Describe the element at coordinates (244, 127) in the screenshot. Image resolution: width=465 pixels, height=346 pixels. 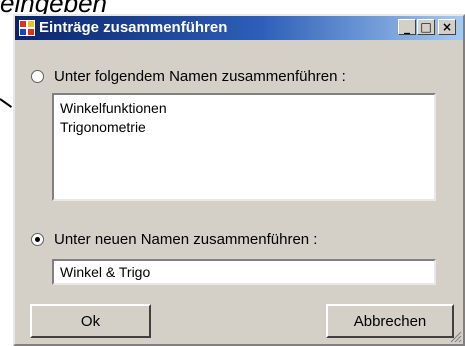
I see `list-item: Trigonometrie` at that location.